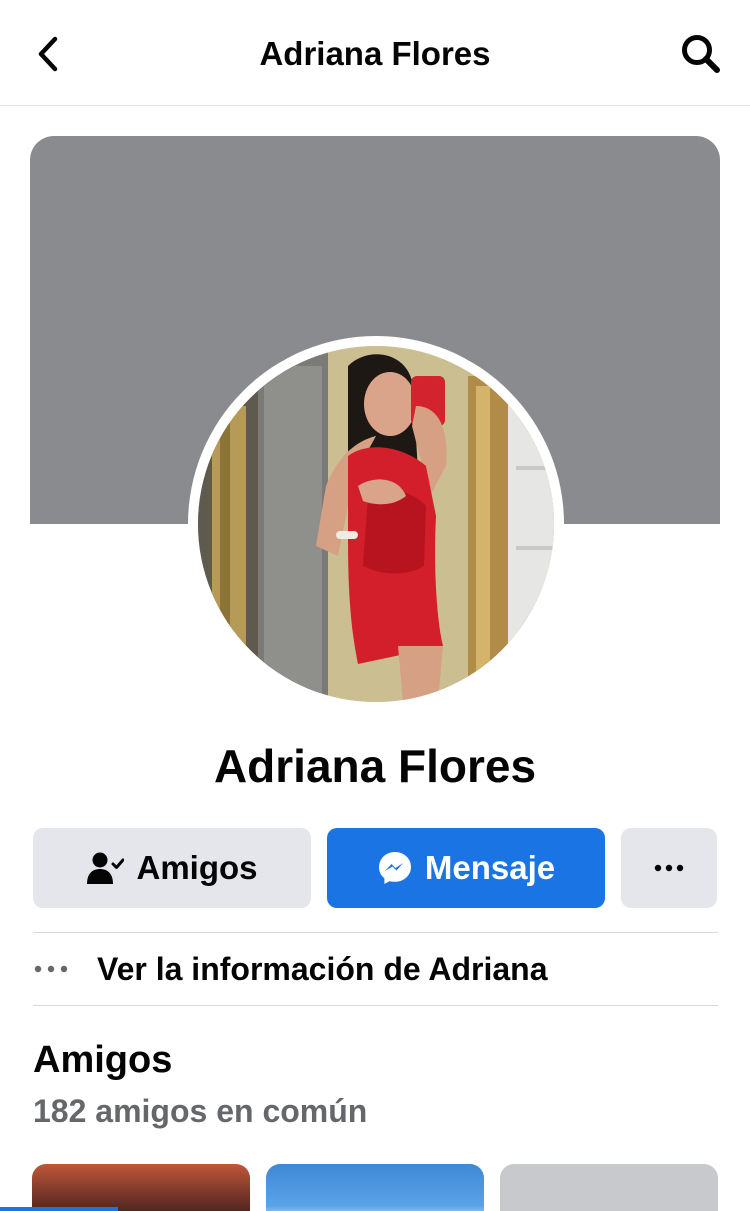 This screenshot has width=750, height=1211. What do you see at coordinates (197, 867) in the screenshot?
I see `friends-button-label: Amigos` at bounding box center [197, 867].